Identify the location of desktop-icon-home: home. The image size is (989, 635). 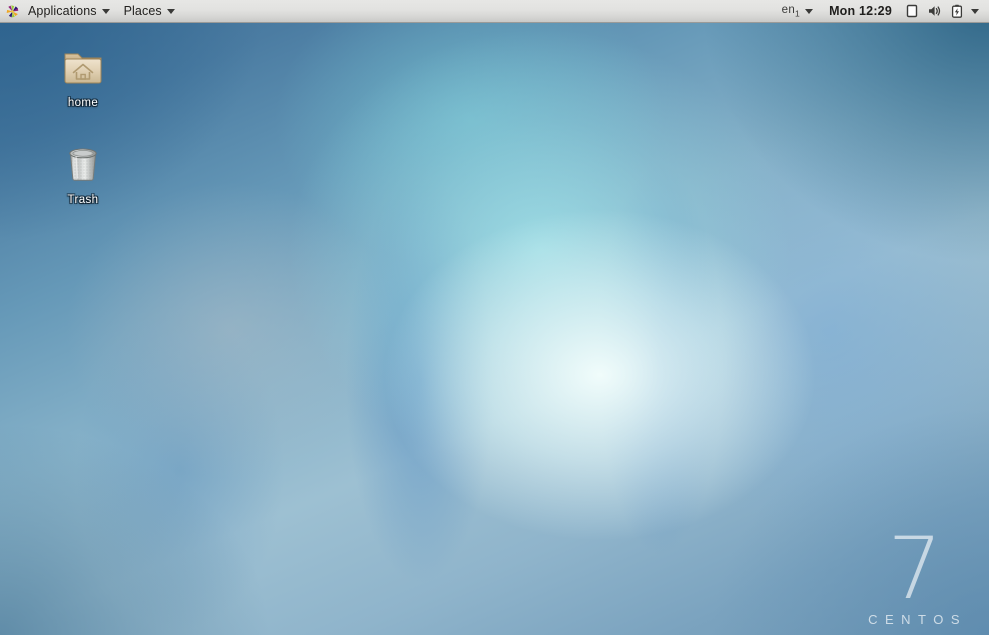
(83, 76).